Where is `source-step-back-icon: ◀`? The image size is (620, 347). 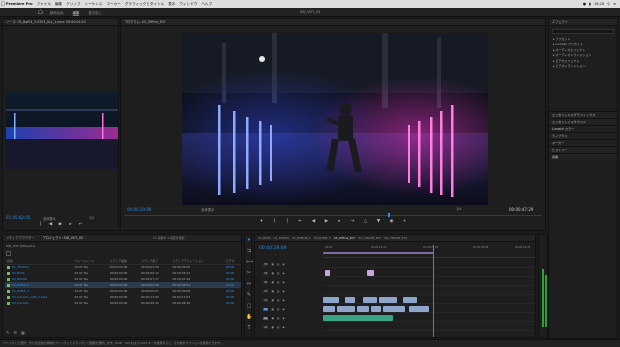 source-step-back-icon: ◀ is located at coordinates (50, 224).